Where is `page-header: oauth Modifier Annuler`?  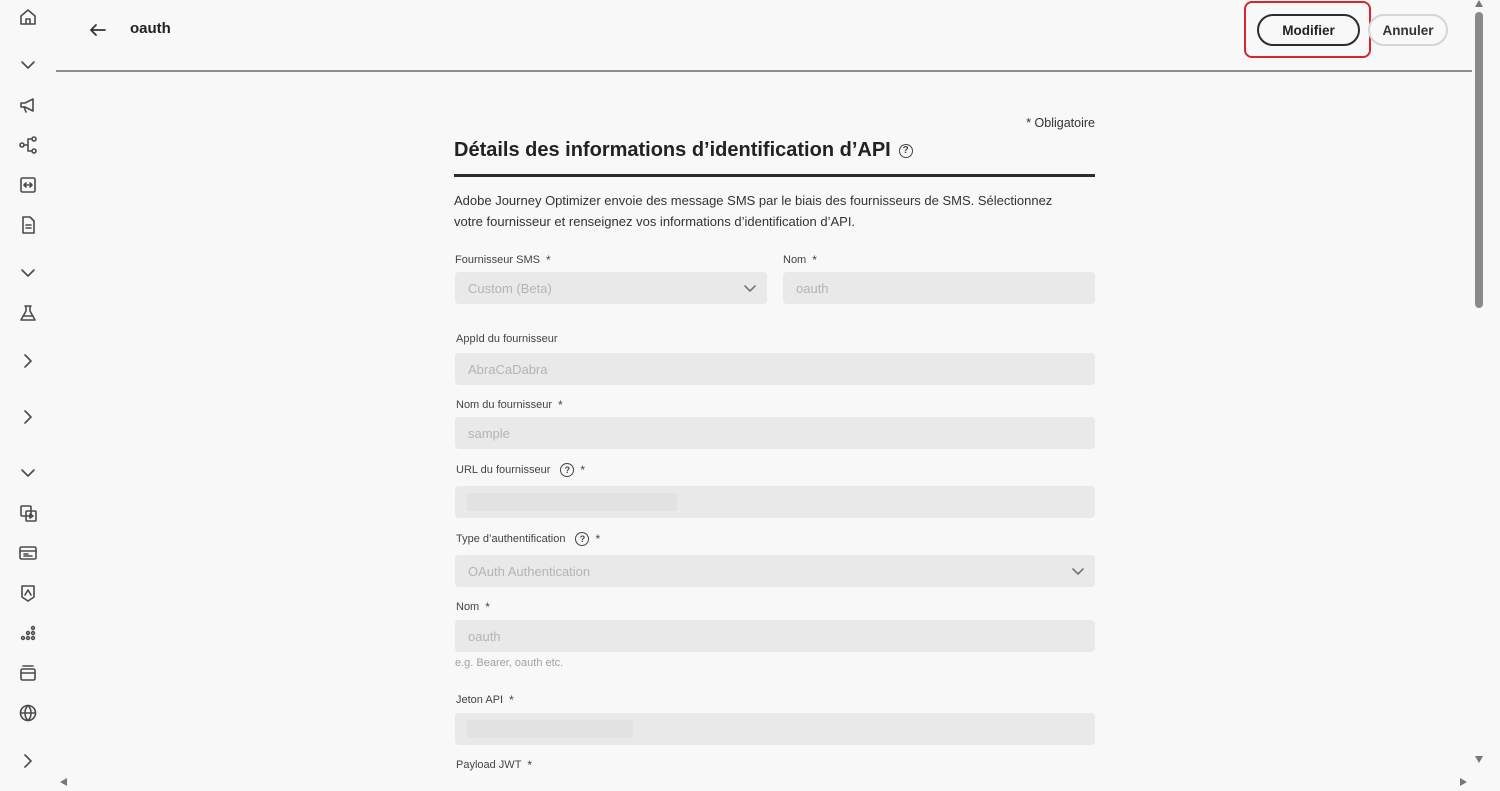 page-header: oauth Modifier Annuler is located at coordinates (764, 36).